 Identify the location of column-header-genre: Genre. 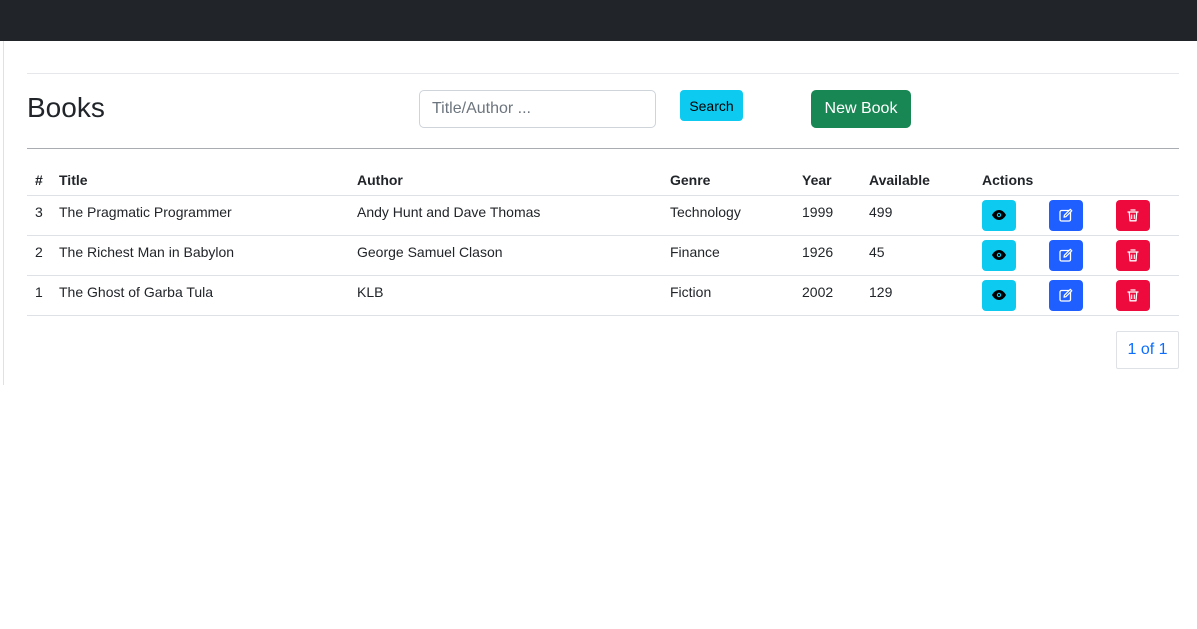
(728, 180).